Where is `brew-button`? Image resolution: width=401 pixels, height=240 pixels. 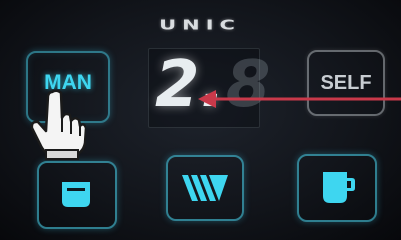
brew-button is located at coordinates (205, 188).